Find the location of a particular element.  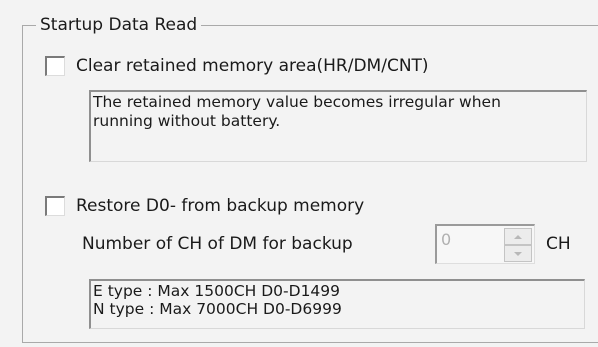

backup-ch-spinner: 0 is located at coordinates (485, 244).